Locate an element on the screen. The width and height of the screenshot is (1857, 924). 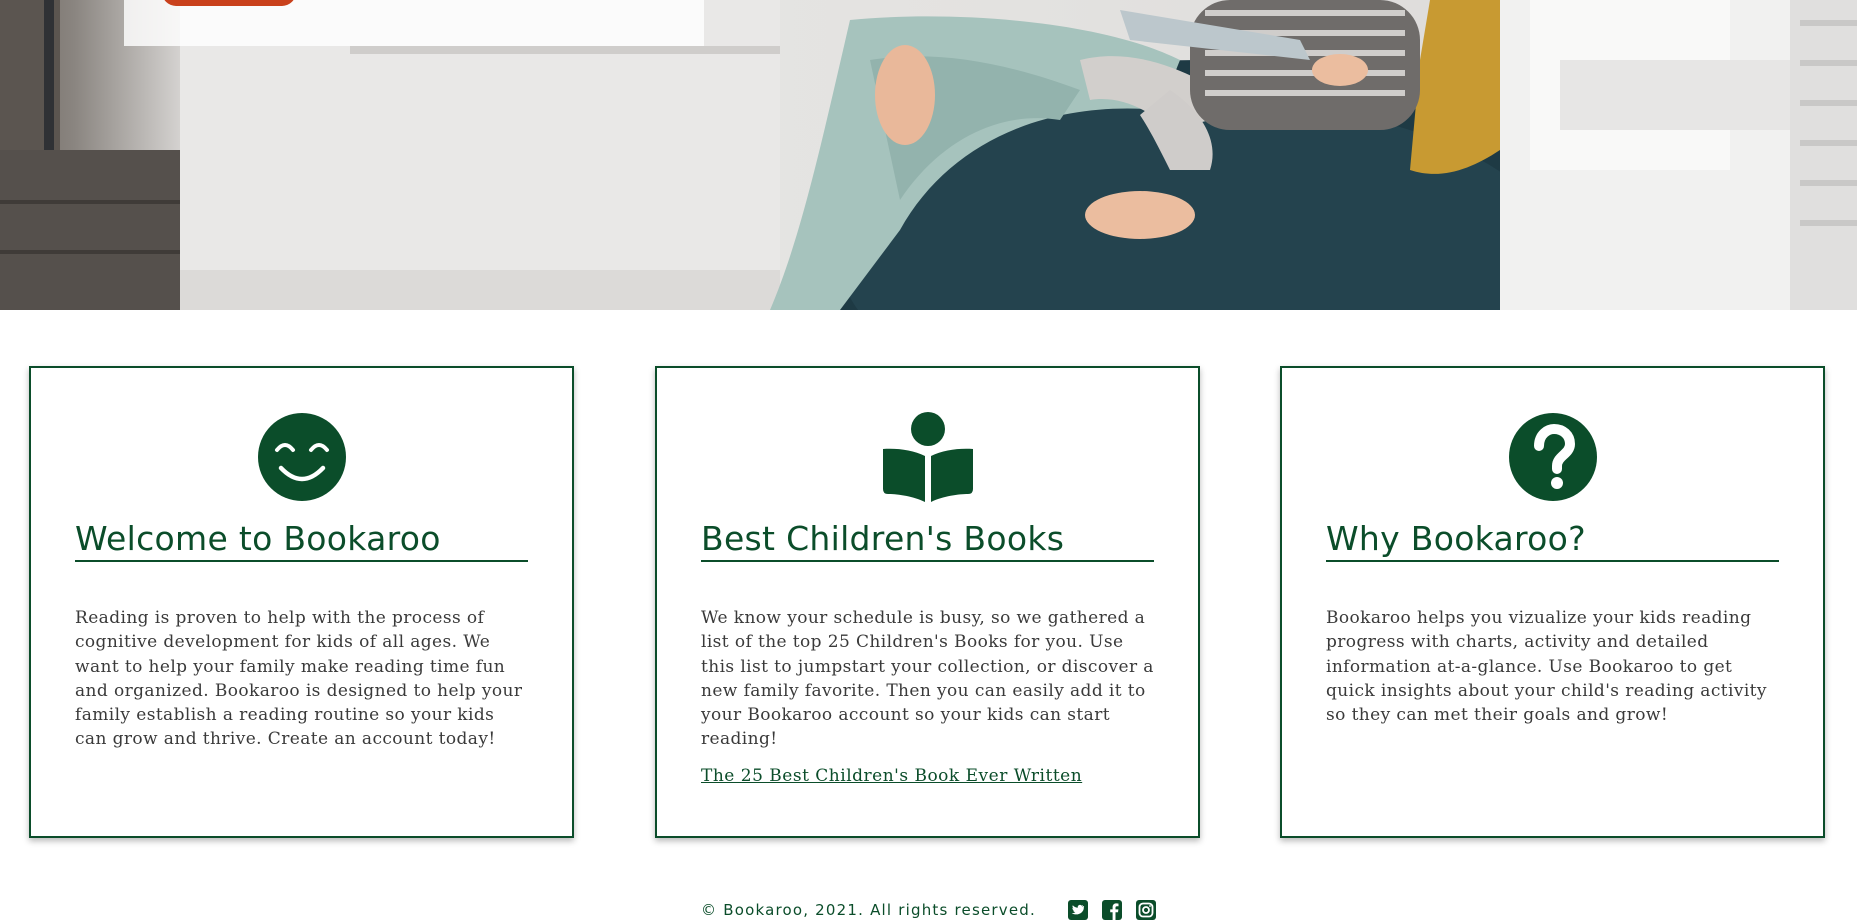
twitter-icon is located at coordinates (1077, 910).